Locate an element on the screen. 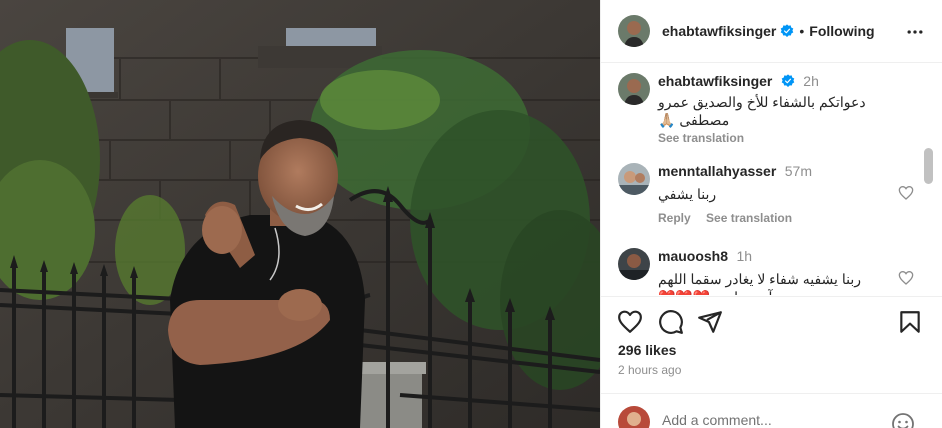  comment-meta: Reply See translation is located at coordinates (782, 218).